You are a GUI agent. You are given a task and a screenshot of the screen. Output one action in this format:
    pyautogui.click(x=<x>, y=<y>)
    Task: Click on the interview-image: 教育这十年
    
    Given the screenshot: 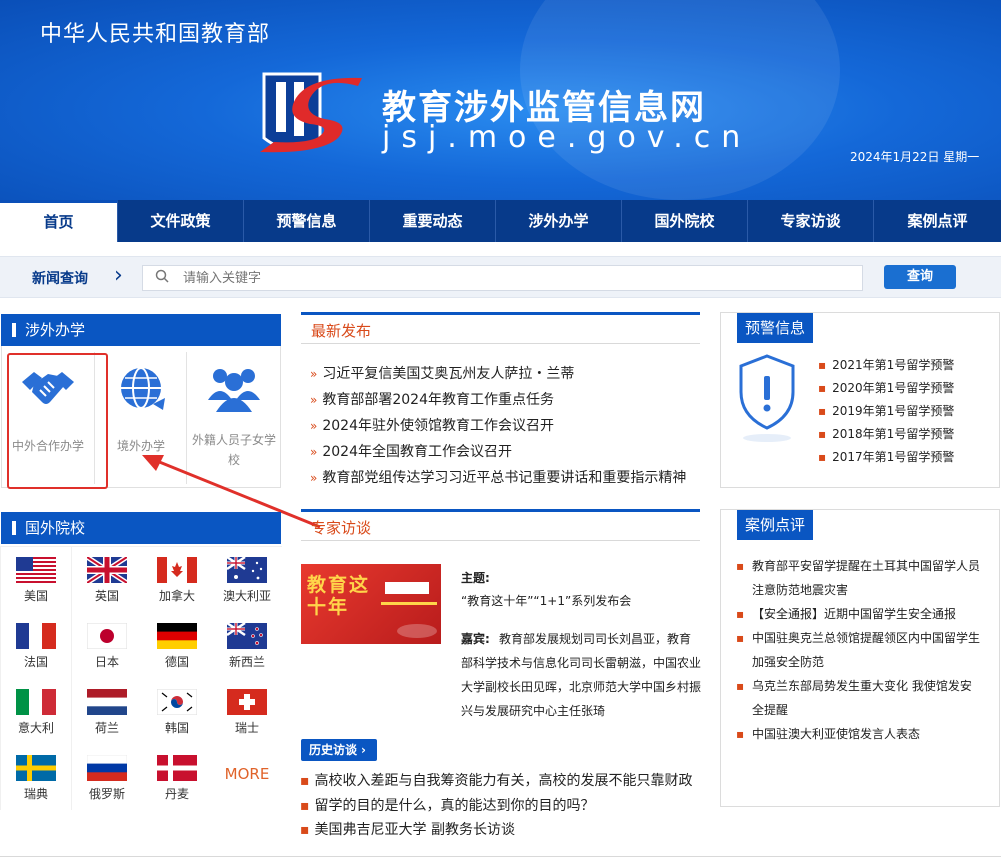 What is the action you would take?
    pyautogui.click(x=371, y=604)
    